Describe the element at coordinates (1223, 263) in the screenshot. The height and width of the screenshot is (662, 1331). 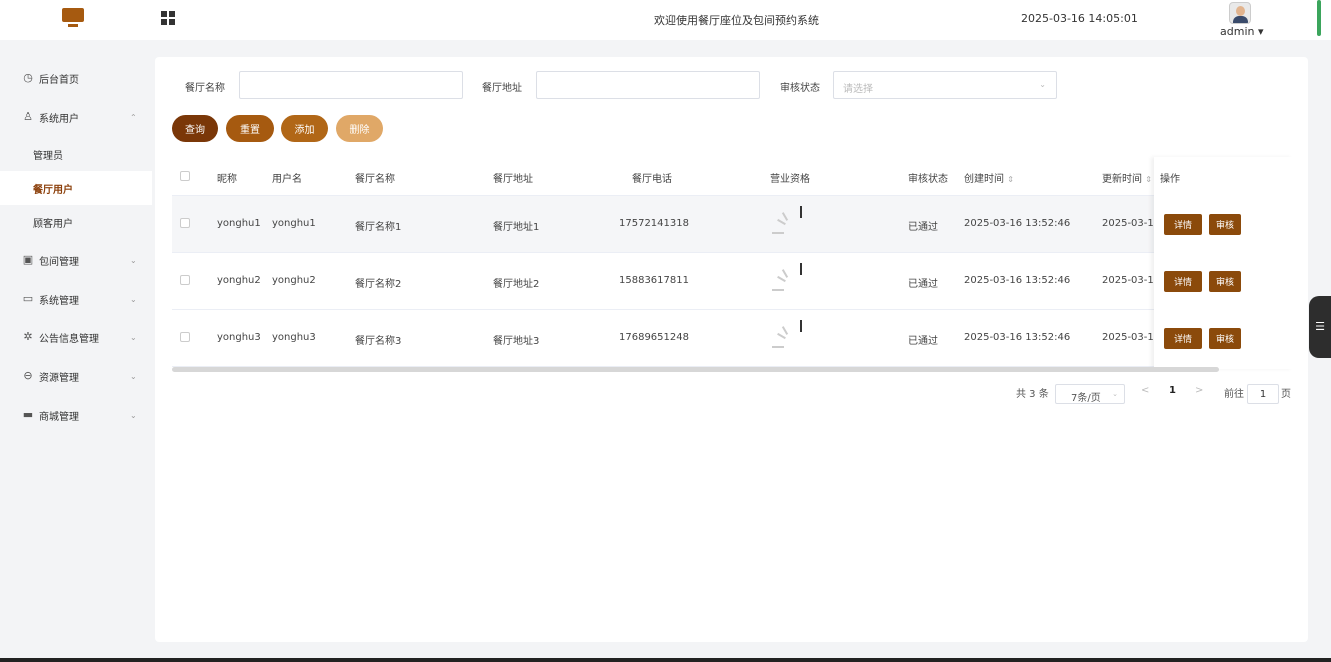
I see `actions-column: 操作 详情 审核 详情 审核 详情 审核` at that location.